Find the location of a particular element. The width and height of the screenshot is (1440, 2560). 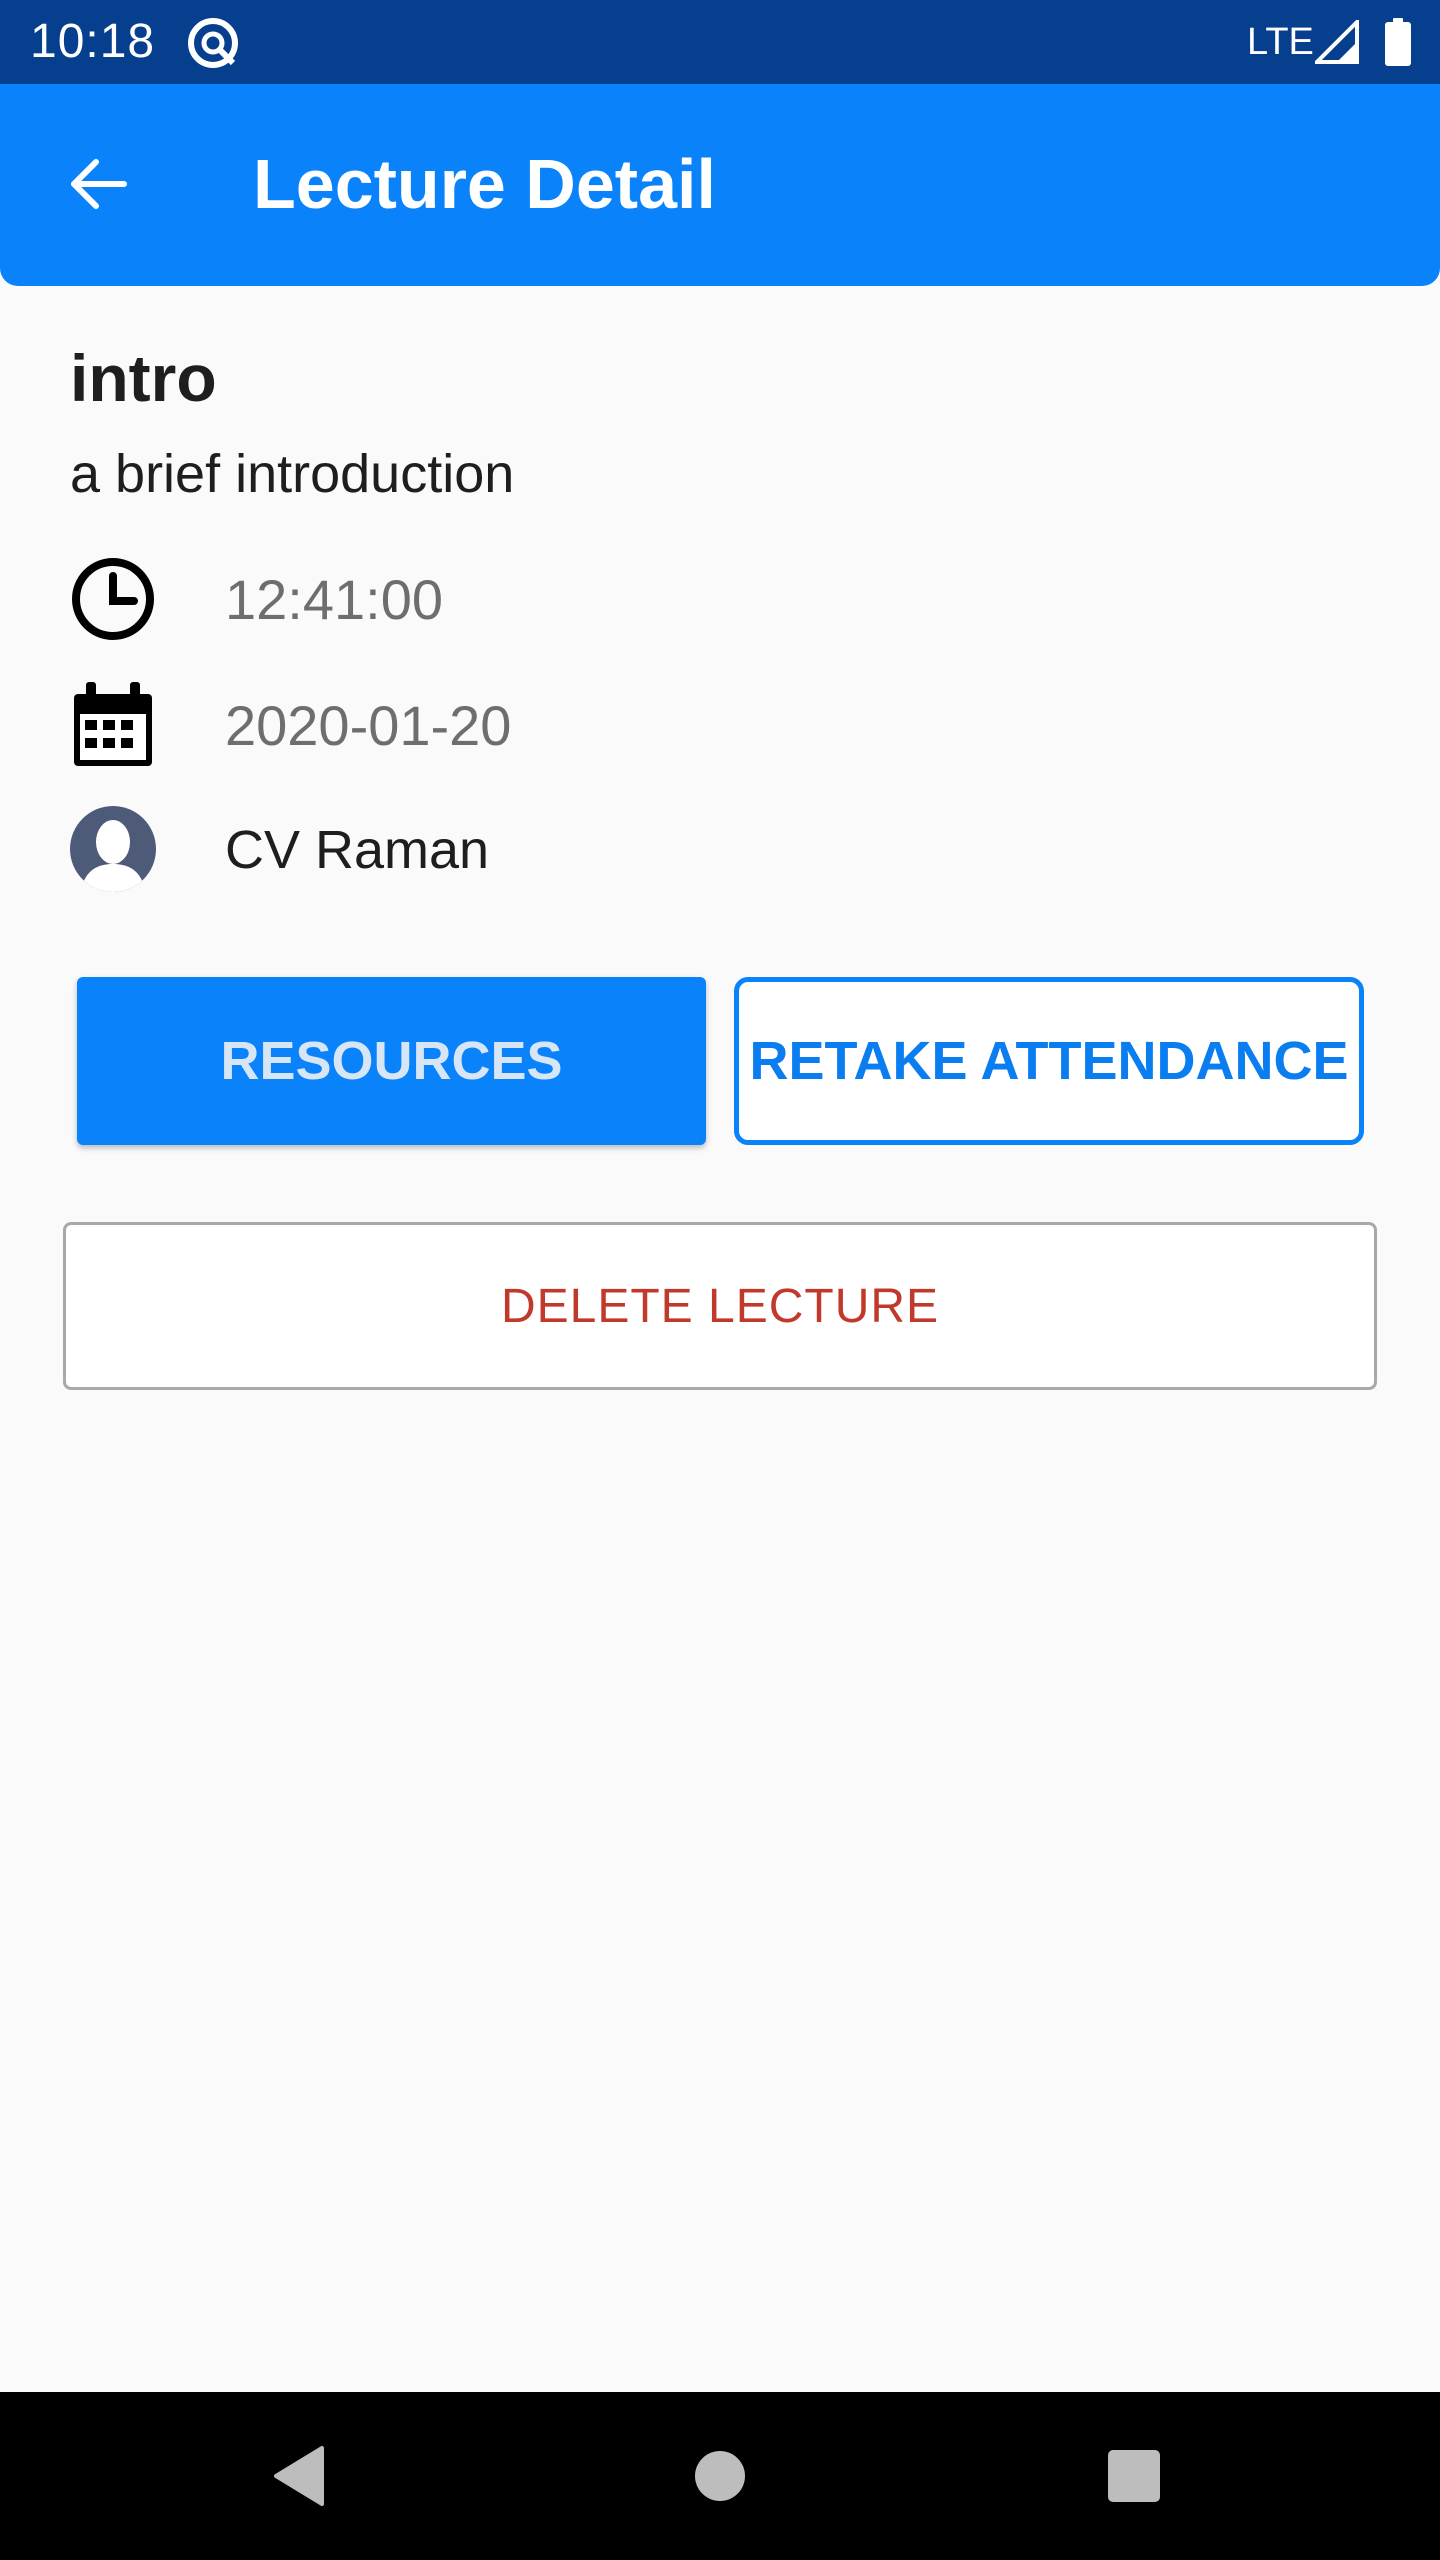

lecture-date-row: 2020-01-20 is located at coordinates (520, 727).